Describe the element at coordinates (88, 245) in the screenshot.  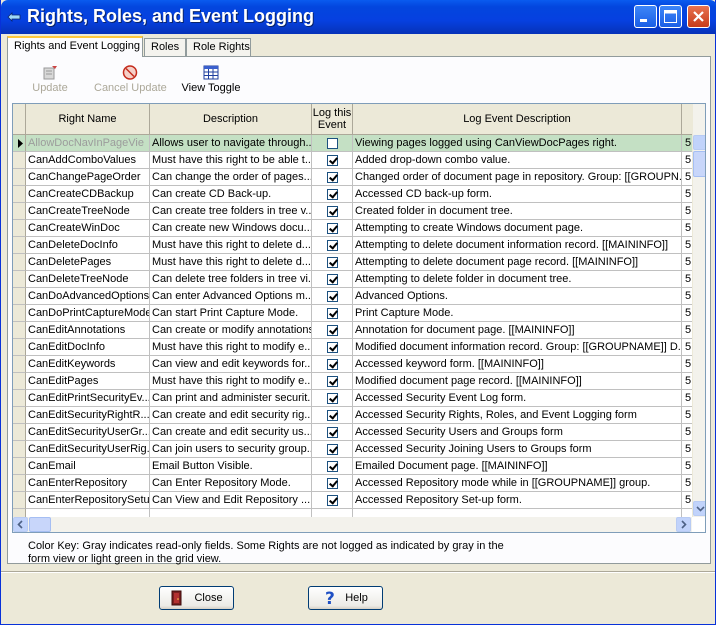
I see `right-name-cell: CanDeleteDocInfo` at that location.